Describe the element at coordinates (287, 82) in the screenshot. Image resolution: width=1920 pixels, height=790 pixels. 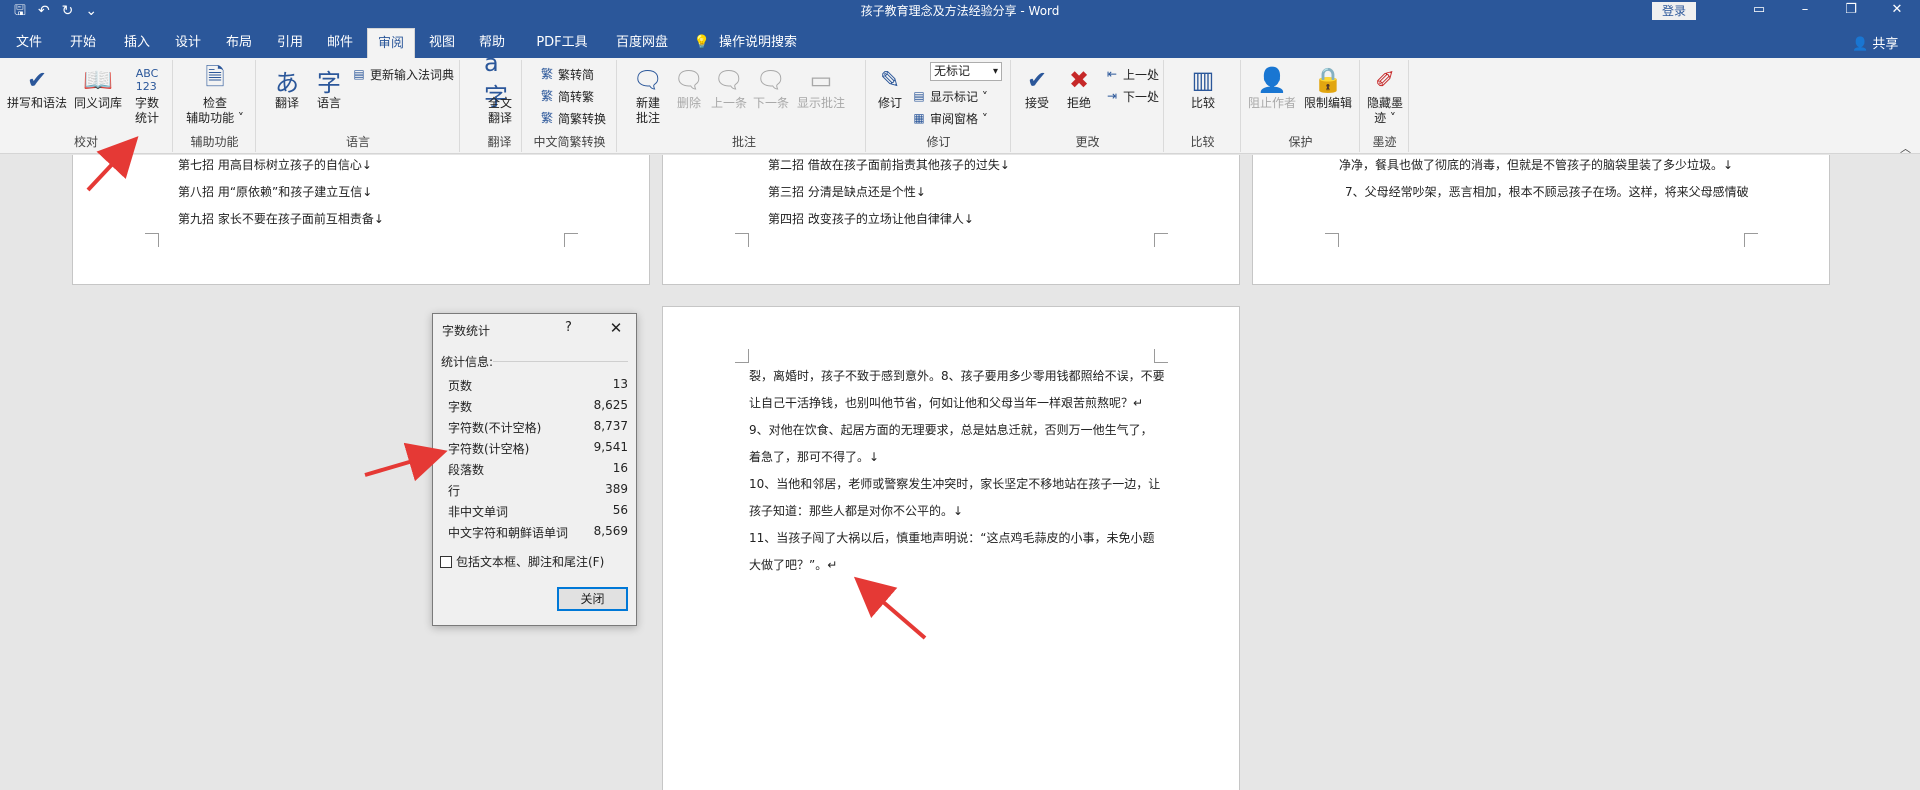
I see `translate-icon: あ` at that location.